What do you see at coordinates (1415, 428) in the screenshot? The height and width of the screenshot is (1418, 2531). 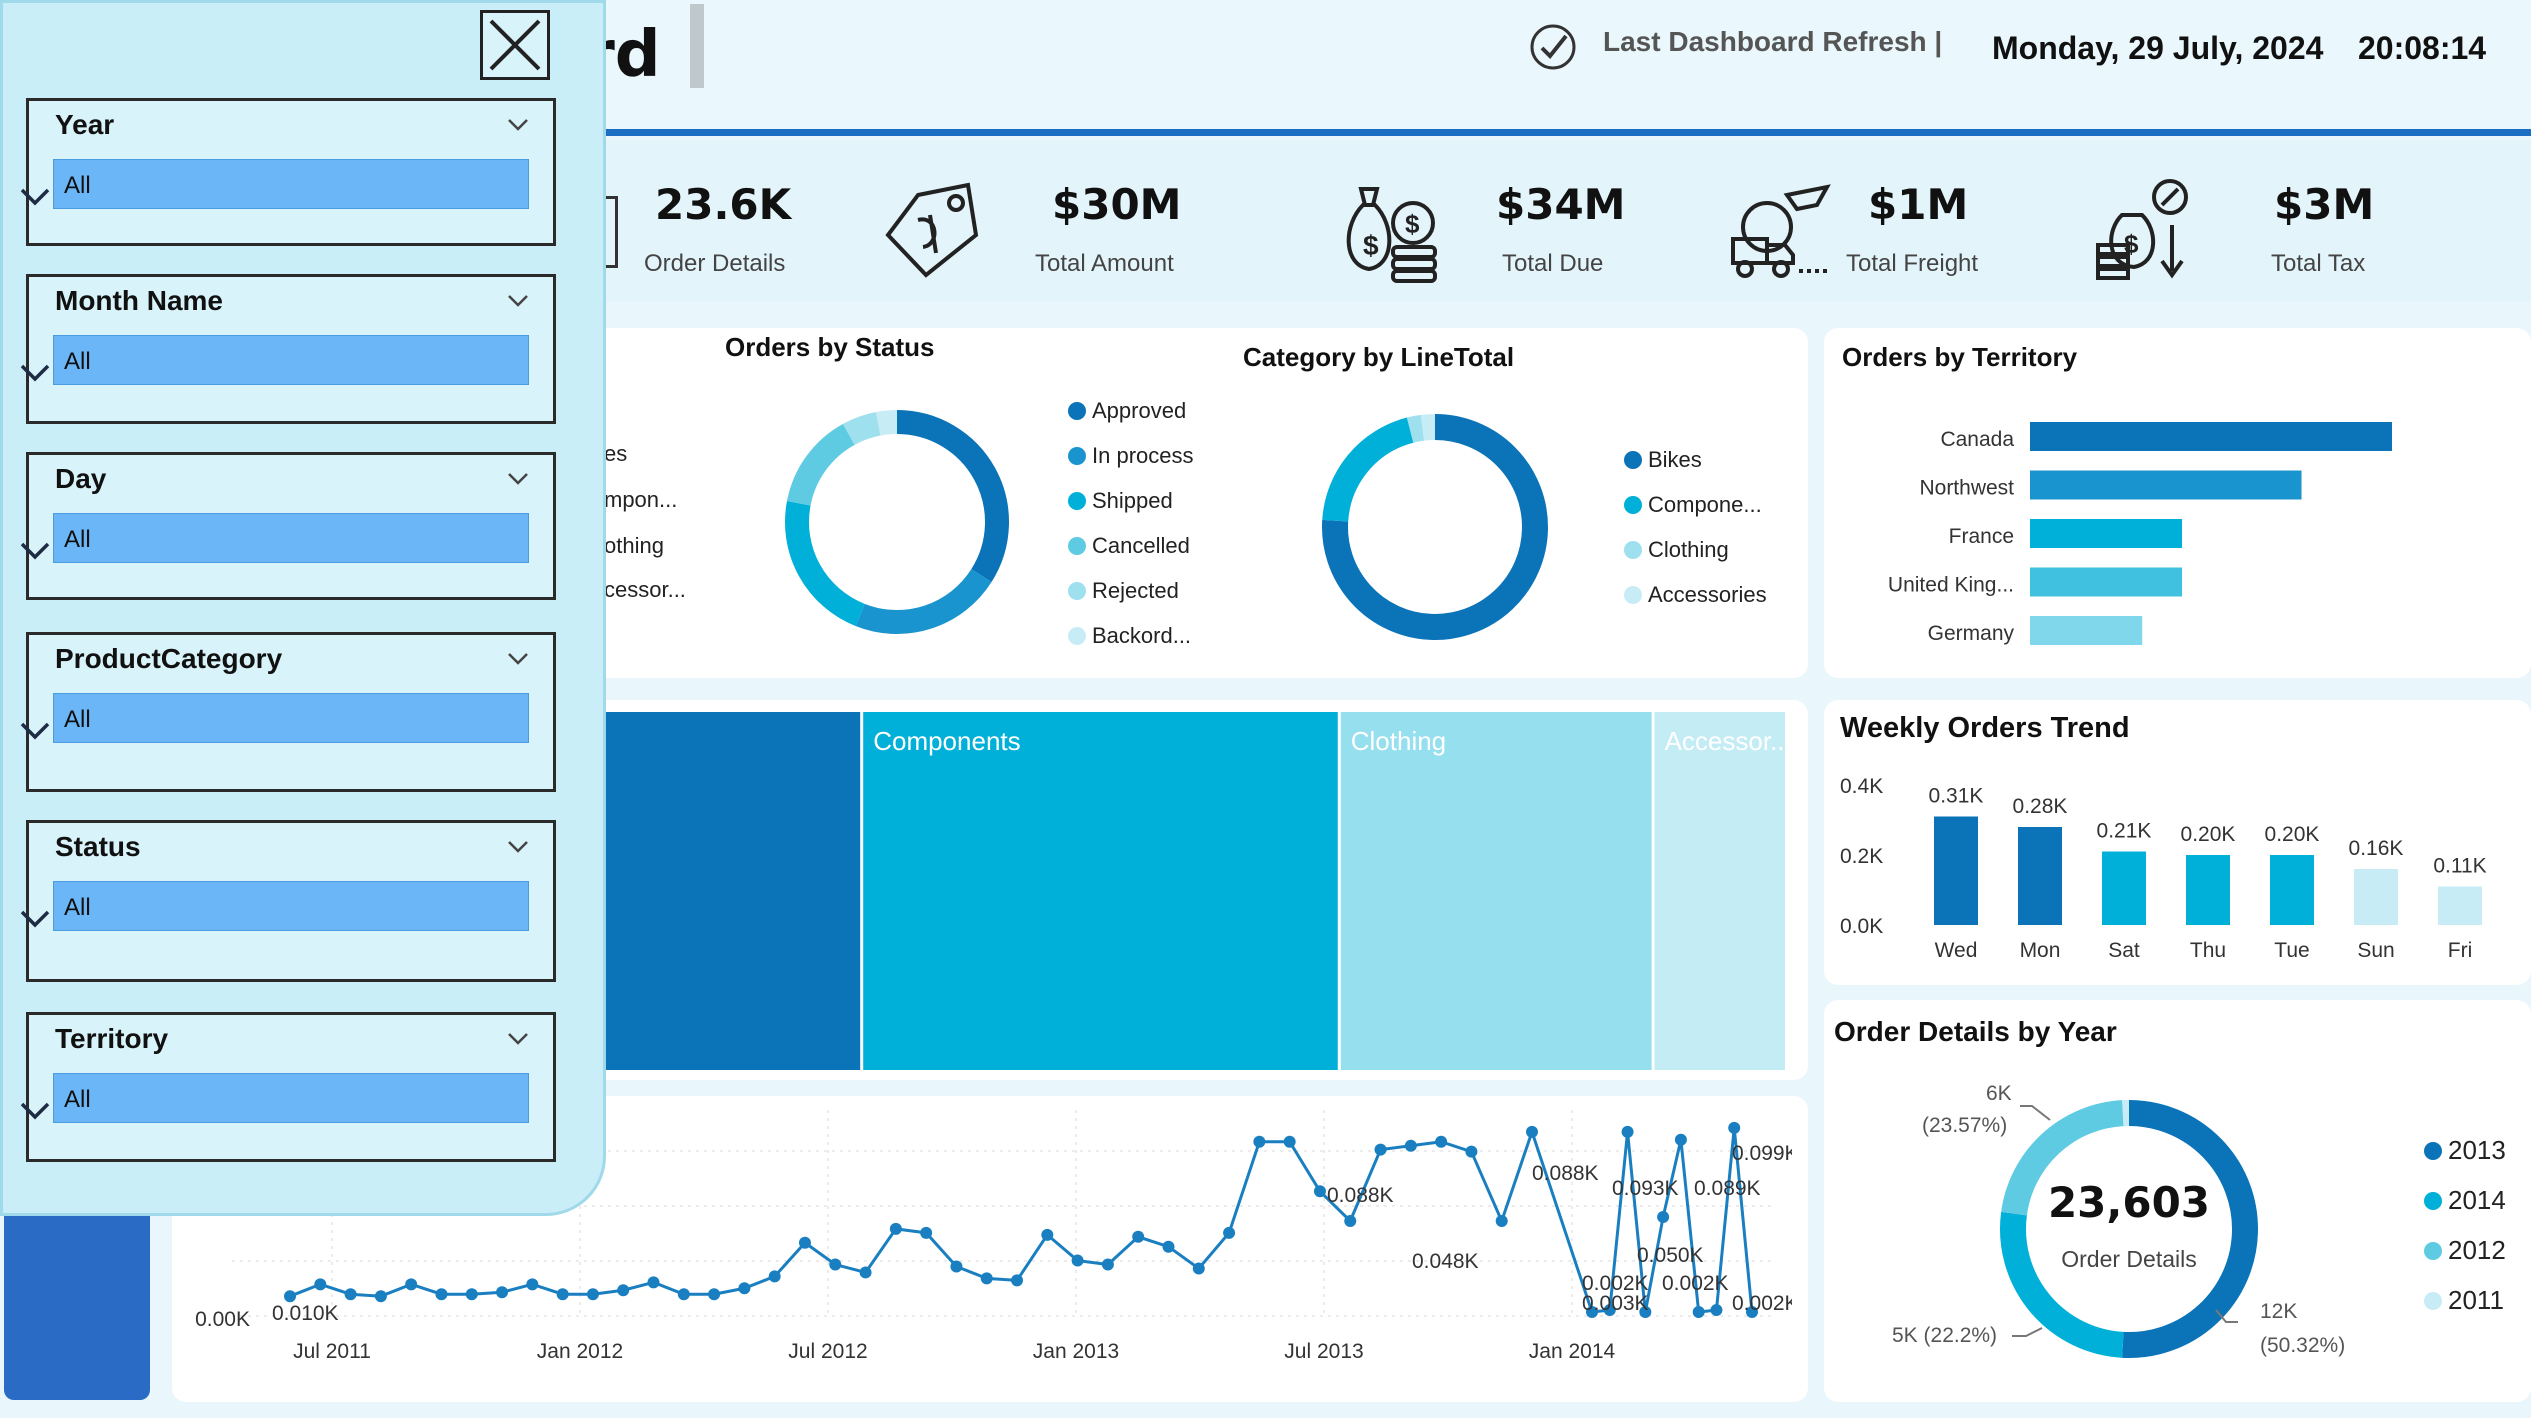 I see `donut-slice-clothing` at bounding box center [1415, 428].